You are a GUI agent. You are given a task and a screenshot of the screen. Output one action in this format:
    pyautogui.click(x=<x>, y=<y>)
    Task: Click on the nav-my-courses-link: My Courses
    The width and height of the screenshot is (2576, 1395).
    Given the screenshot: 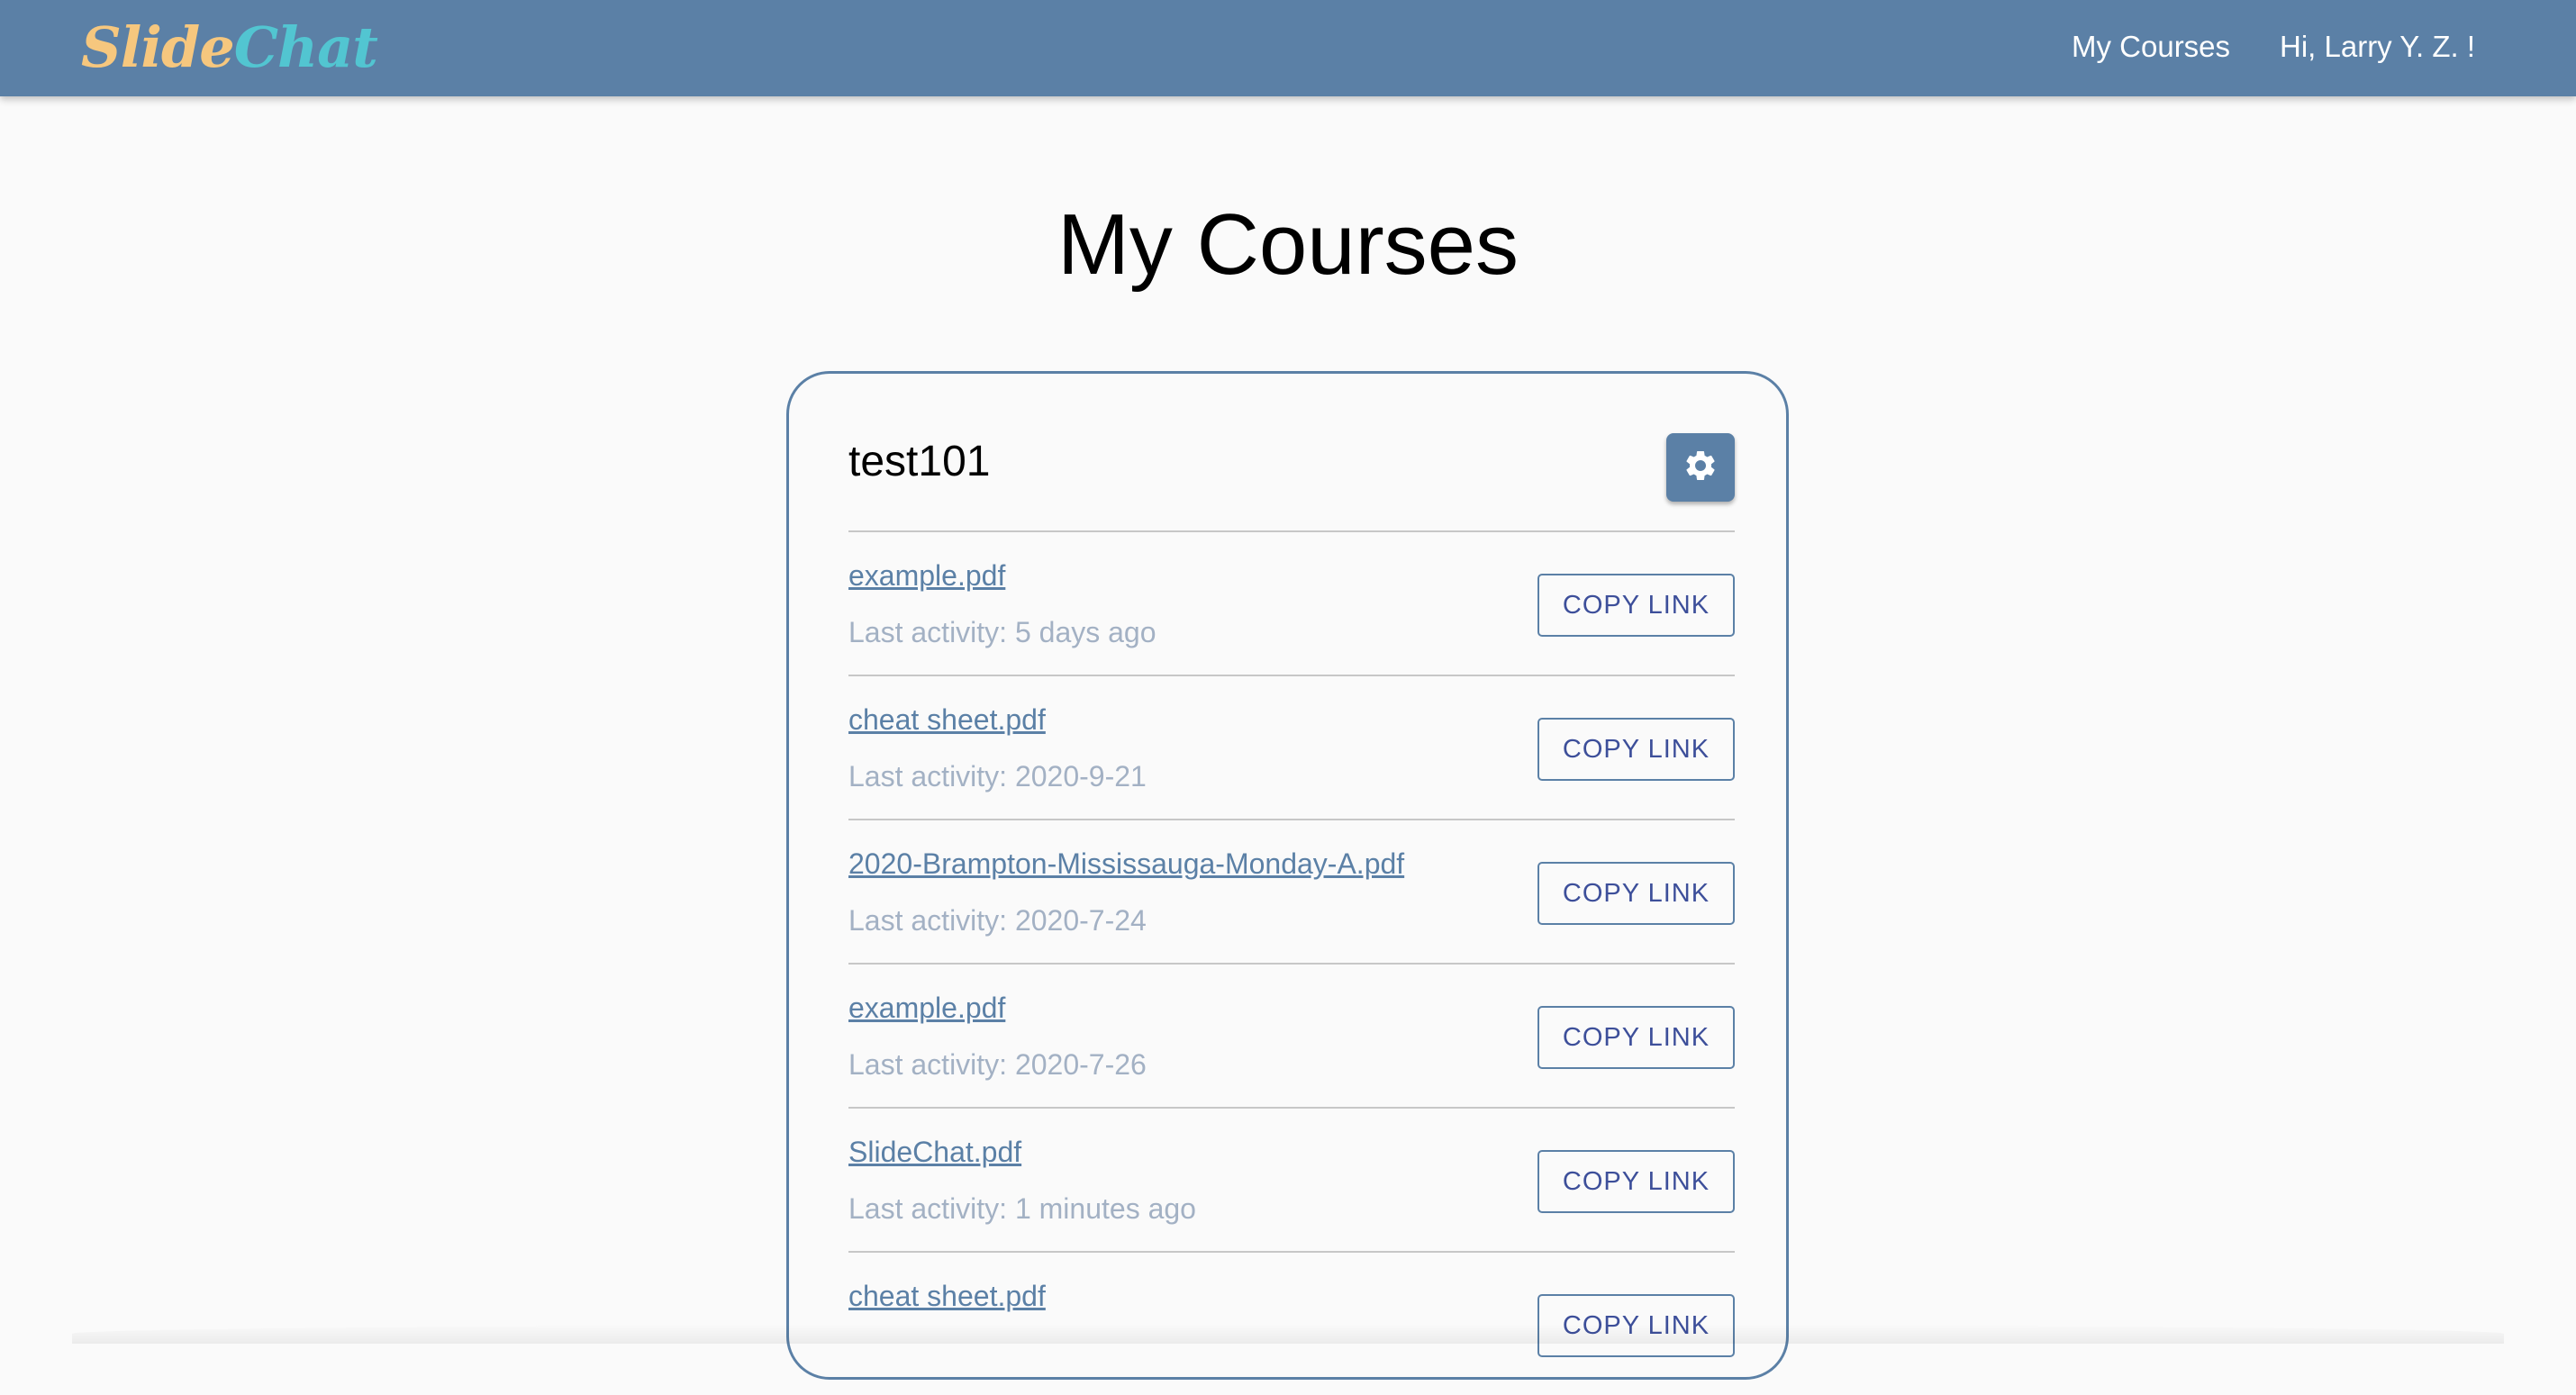 What is the action you would take?
    pyautogui.click(x=2151, y=47)
    